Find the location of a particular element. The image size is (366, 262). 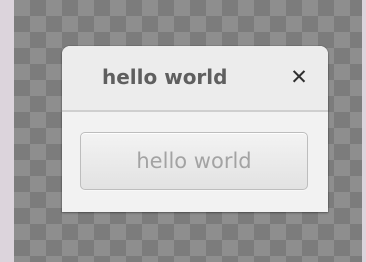

close-button: ✕ is located at coordinates (299, 77).